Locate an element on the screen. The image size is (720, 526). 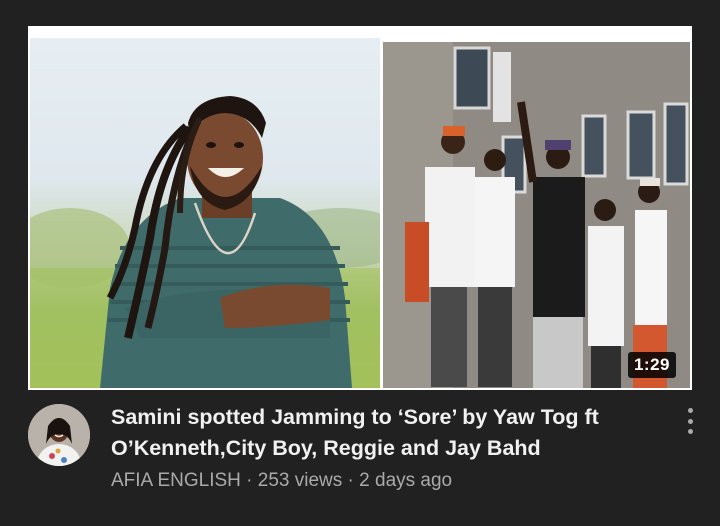
avatar-image is located at coordinates (59, 435).